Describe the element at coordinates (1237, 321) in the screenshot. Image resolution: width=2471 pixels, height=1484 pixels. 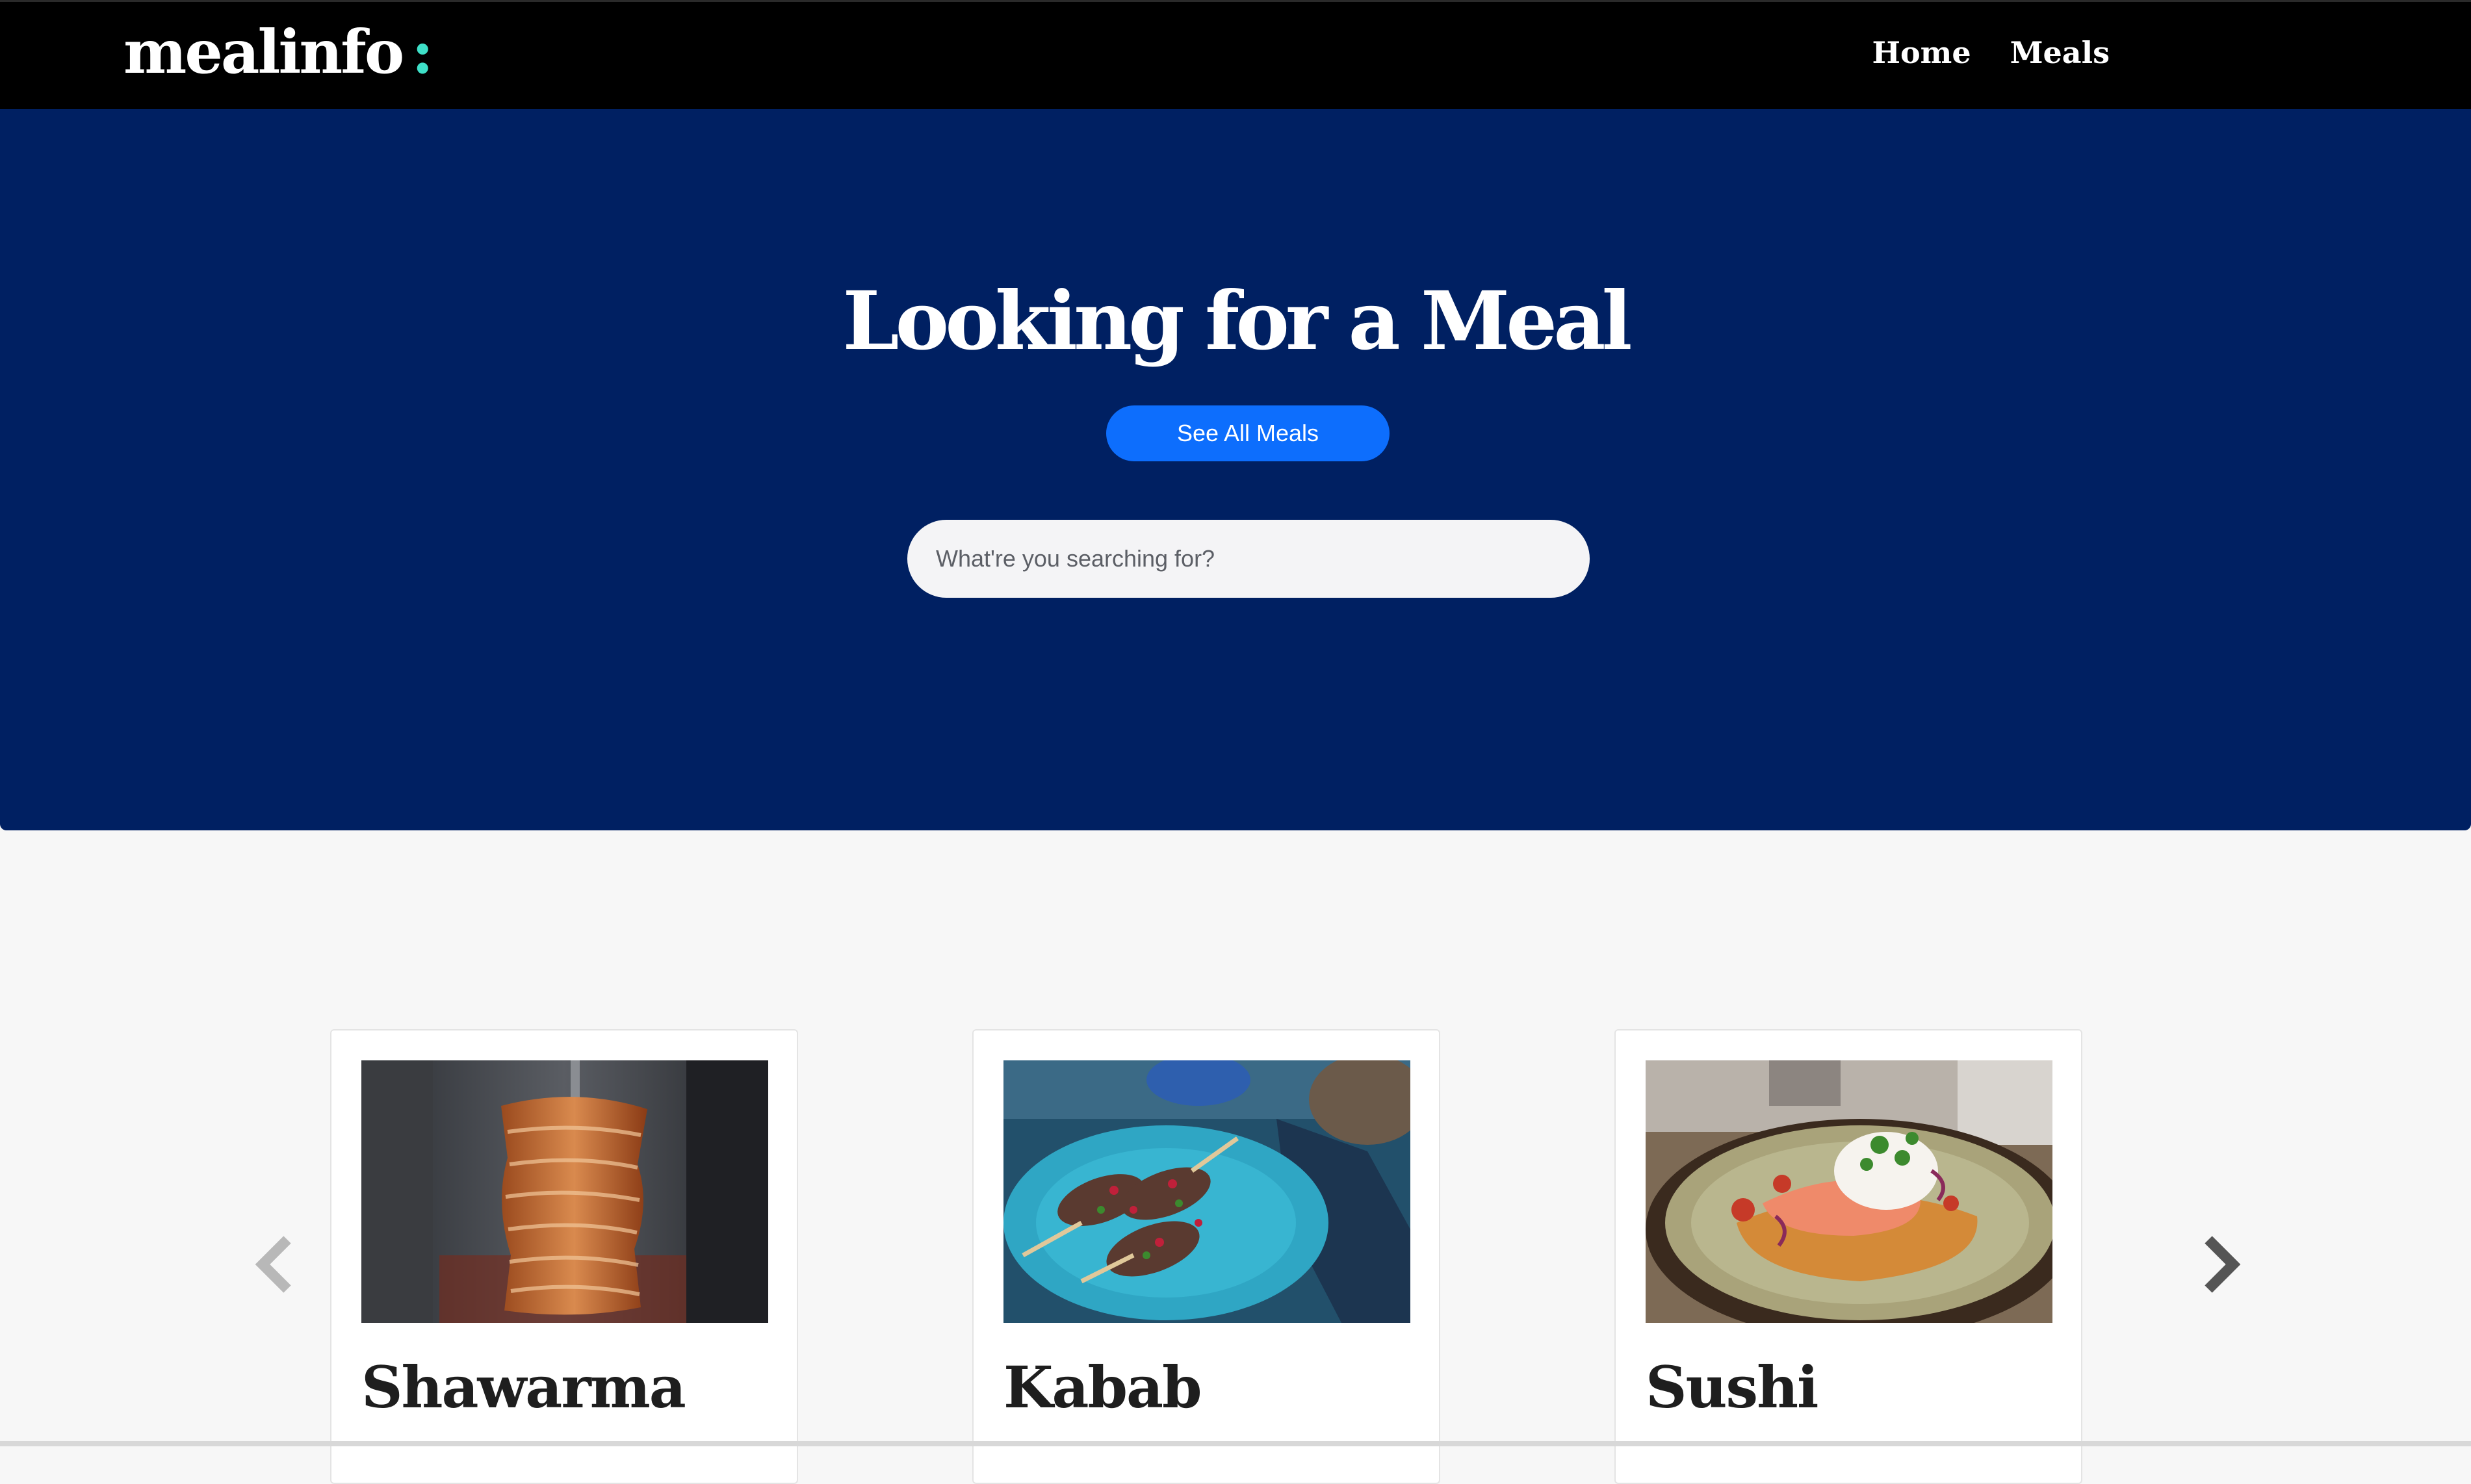
I see `hero-title: Looking for a Meal` at that location.